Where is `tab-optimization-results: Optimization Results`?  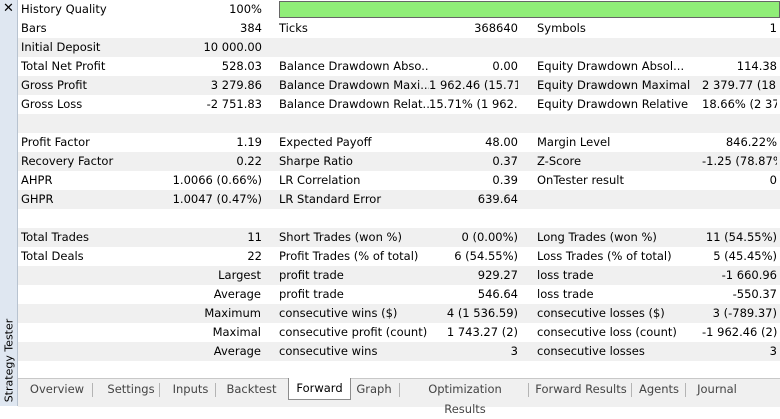 tab-optimization-results: Optimization Results is located at coordinates (465, 397).